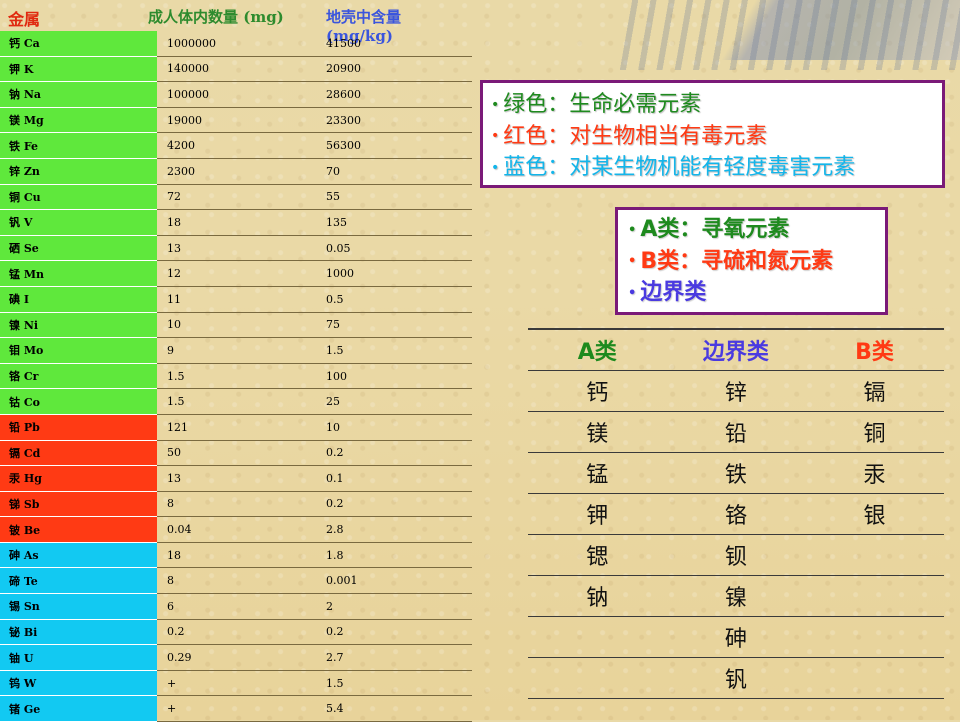 The width and height of the screenshot is (960, 722). I want to click on classification-row: 钒, so click(736, 678).